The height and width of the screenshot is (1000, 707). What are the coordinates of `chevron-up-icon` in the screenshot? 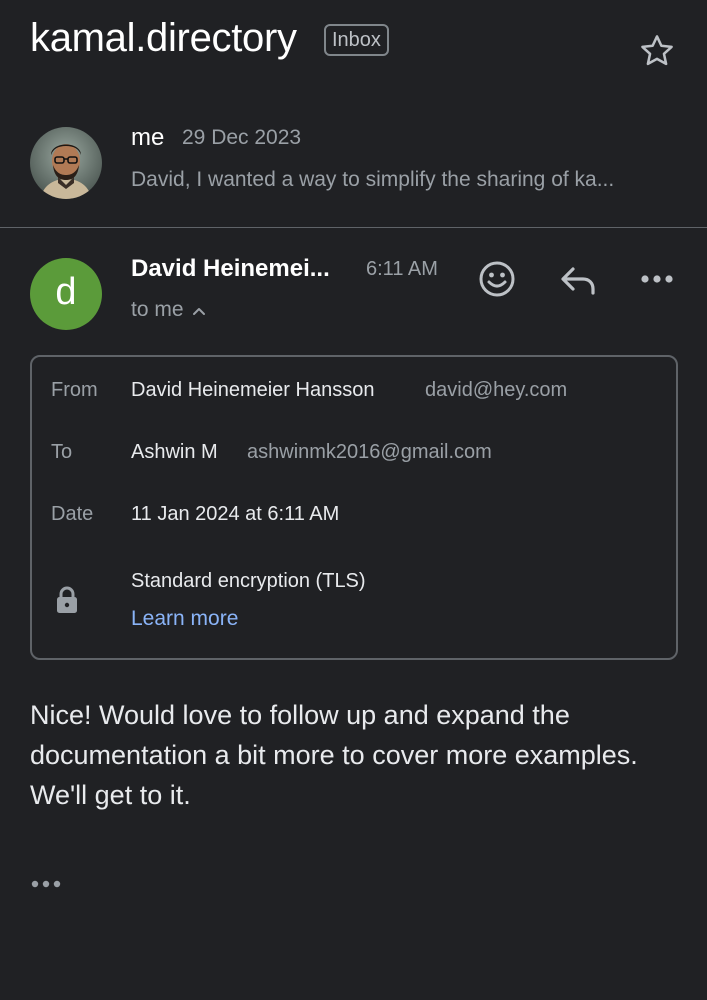 It's located at (199, 310).